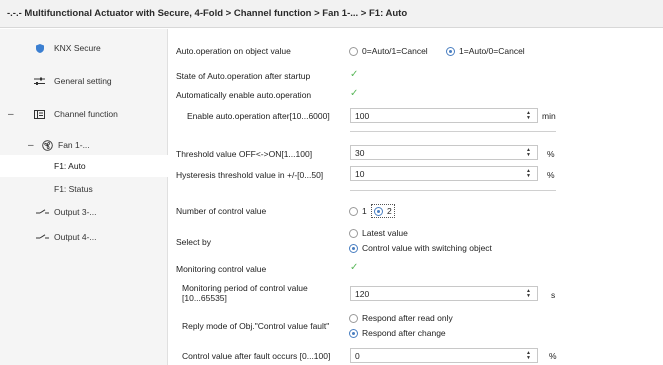 The image size is (663, 365). I want to click on auto-enable-label: Automatically enable auto.operation, so click(244, 95).